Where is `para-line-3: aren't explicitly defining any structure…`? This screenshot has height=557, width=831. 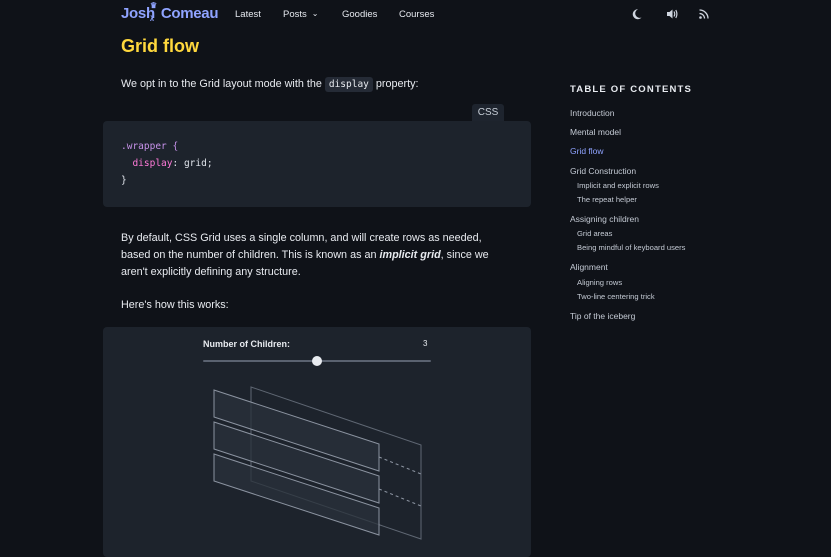
para-line-3: aren't explicitly defining any structure… is located at coordinates (211, 272).